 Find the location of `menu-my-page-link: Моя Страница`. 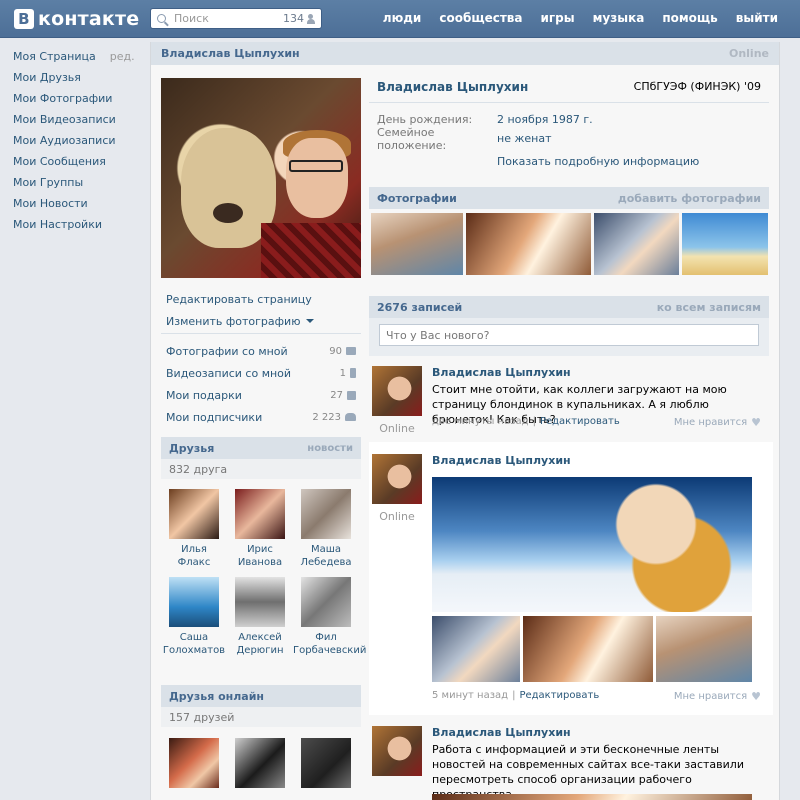

menu-my-page-link: Моя Страница is located at coordinates (54, 56).